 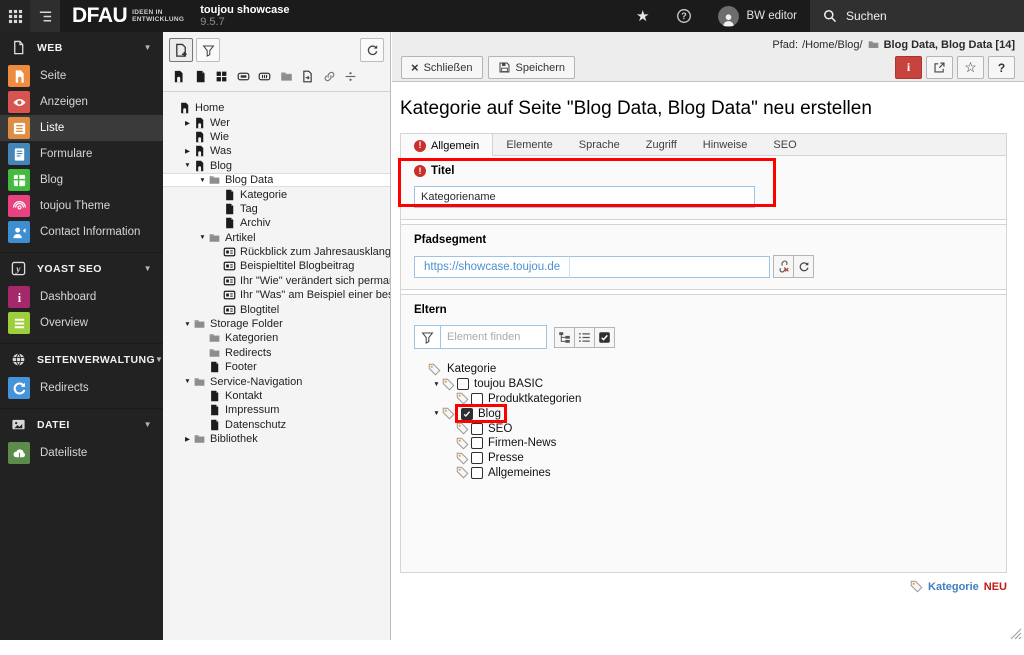 I want to click on category-row-firmen-news: Firmen-News, so click(x=703, y=443).